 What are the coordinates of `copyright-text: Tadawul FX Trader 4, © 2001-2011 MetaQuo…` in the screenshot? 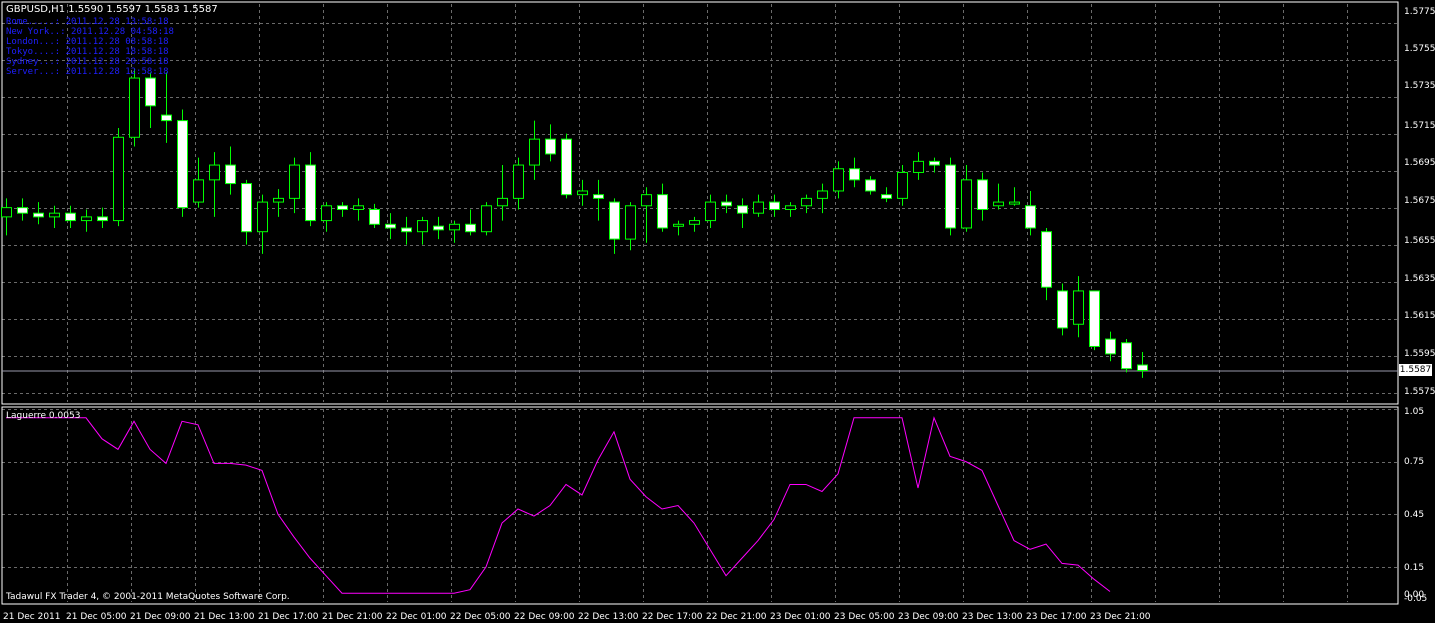 It's located at (148, 597).